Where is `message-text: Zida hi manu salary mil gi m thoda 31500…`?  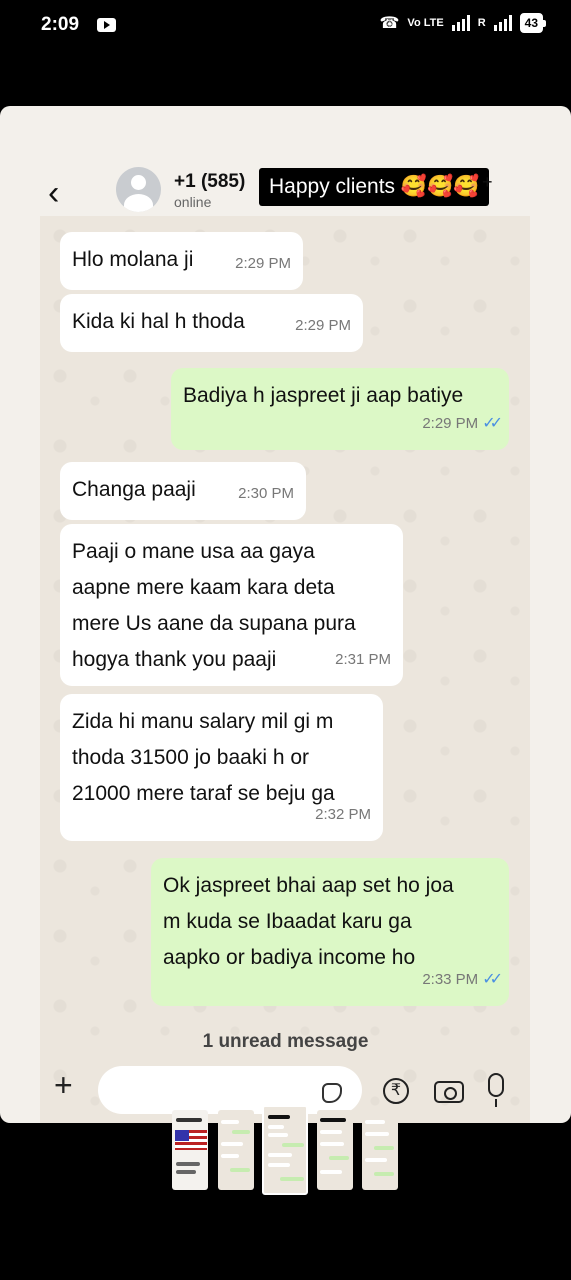
message-text: Zida hi manu salary mil gi m thoda 31500… is located at coordinates (203, 757).